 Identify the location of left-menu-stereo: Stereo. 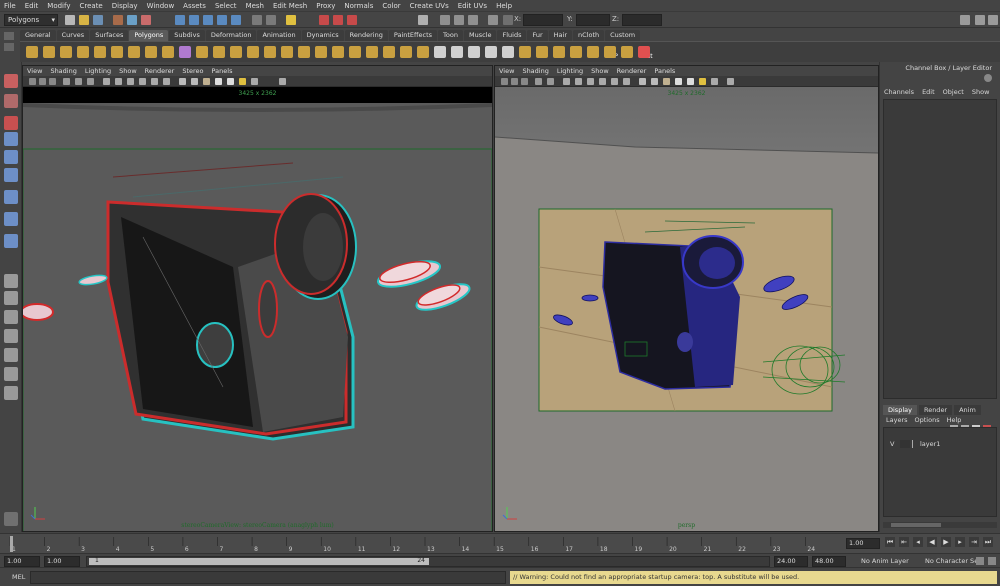
(192, 71).